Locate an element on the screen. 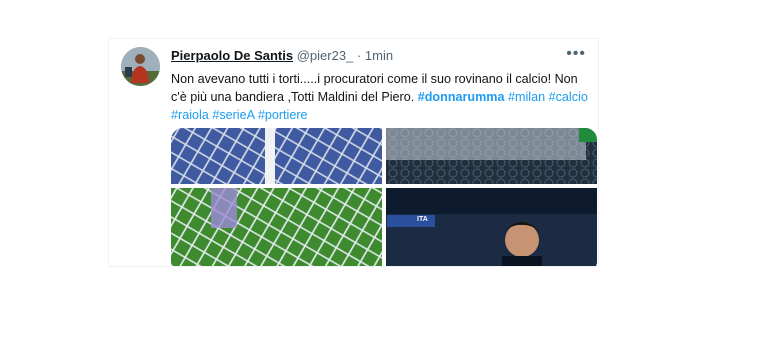 The image size is (768, 357). timestamp: 1min is located at coordinates (379, 55).